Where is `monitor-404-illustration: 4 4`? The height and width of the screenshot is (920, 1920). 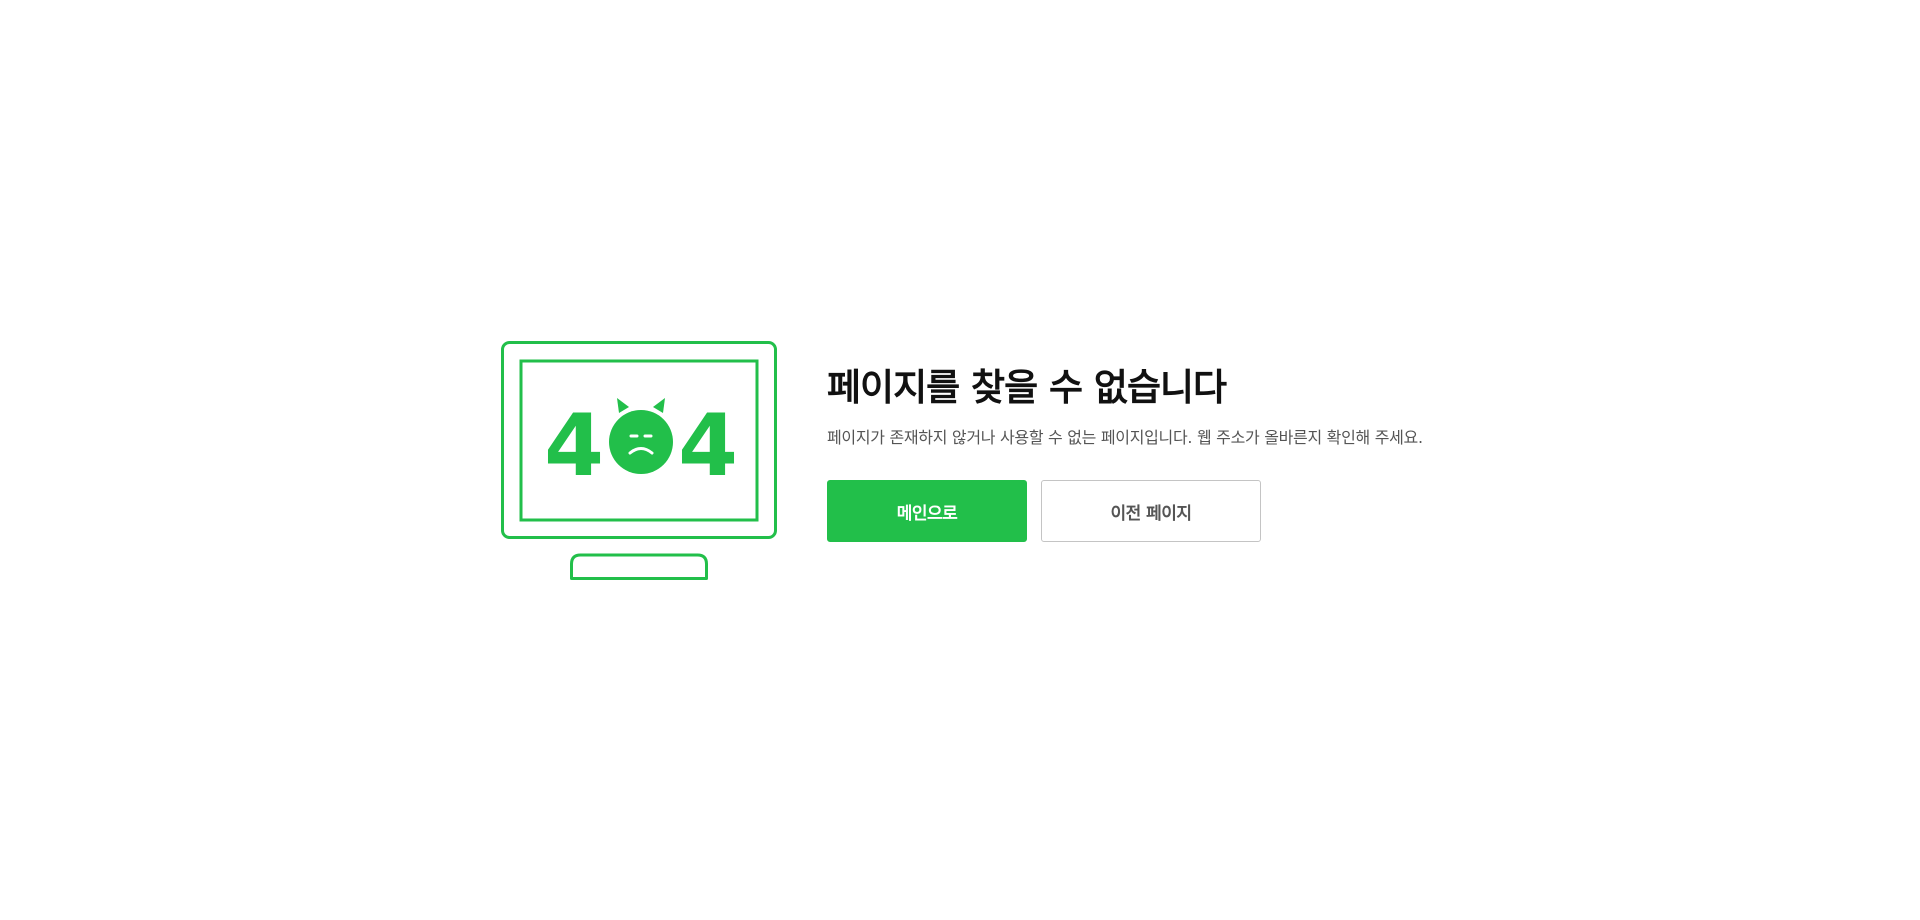 monitor-404-illustration: 4 4 is located at coordinates (639, 460).